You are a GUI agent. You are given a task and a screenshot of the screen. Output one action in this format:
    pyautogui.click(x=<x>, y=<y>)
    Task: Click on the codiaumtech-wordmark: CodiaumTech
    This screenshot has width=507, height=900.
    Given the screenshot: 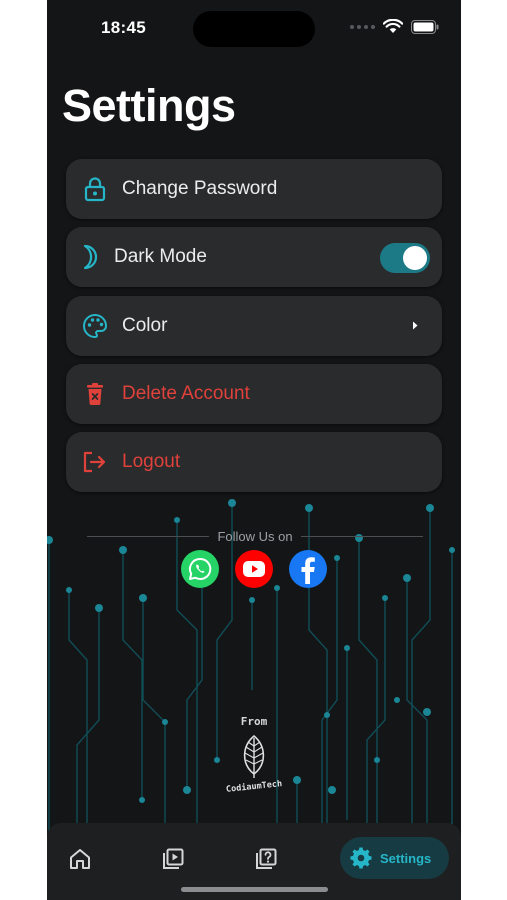 What is the action you would take?
    pyautogui.click(x=253, y=785)
    